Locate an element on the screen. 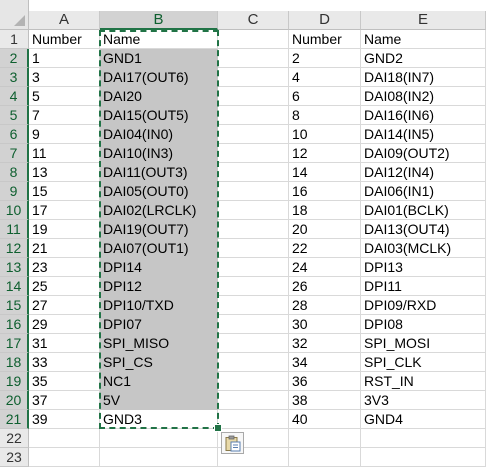 This screenshot has height=467, width=486. fill-handle is located at coordinates (218, 428).